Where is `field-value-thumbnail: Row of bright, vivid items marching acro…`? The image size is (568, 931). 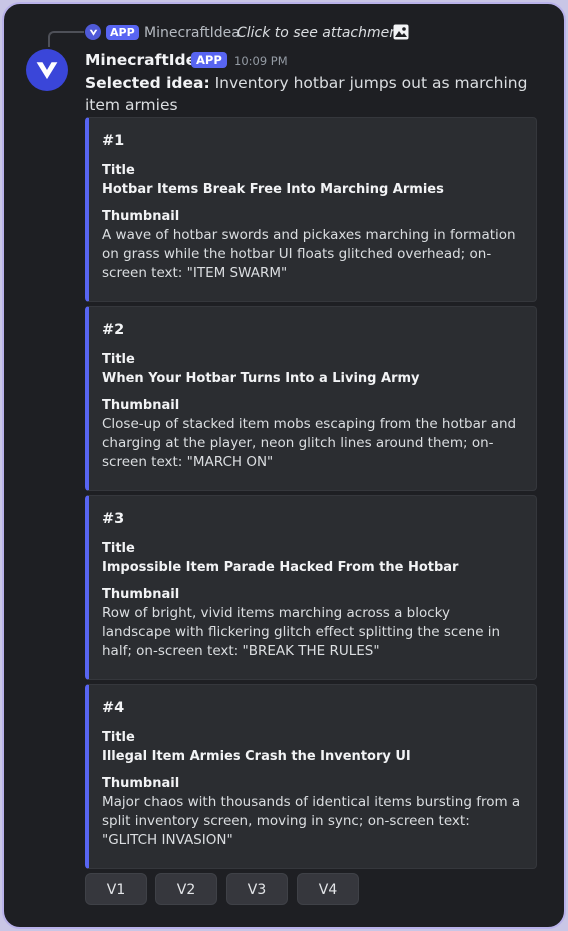 field-value-thumbnail: Row of bright, vivid items marching acro… is located at coordinates (301, 632).